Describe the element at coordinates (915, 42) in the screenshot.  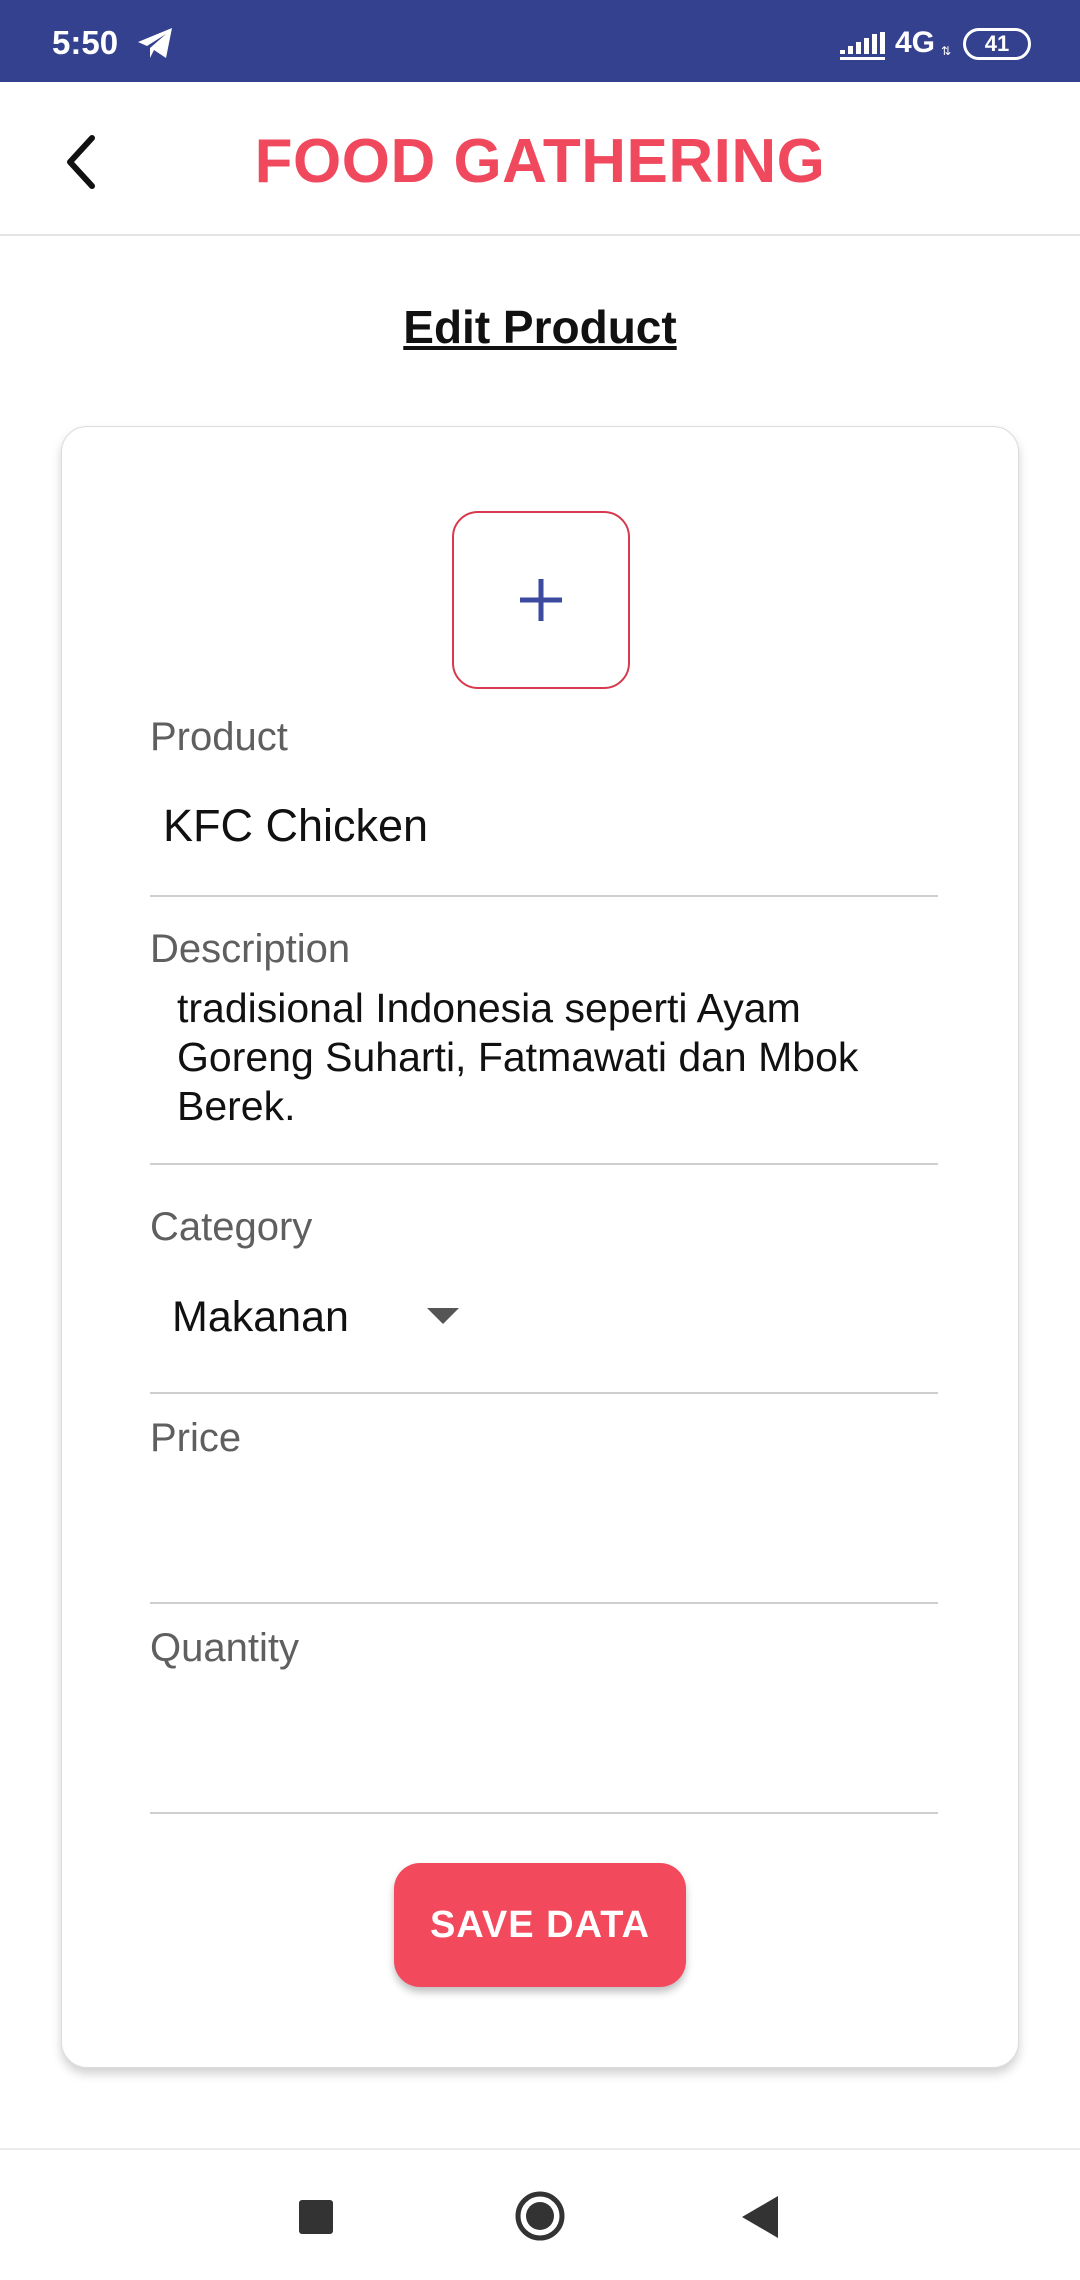
I see `network-label: 4G` at that location.